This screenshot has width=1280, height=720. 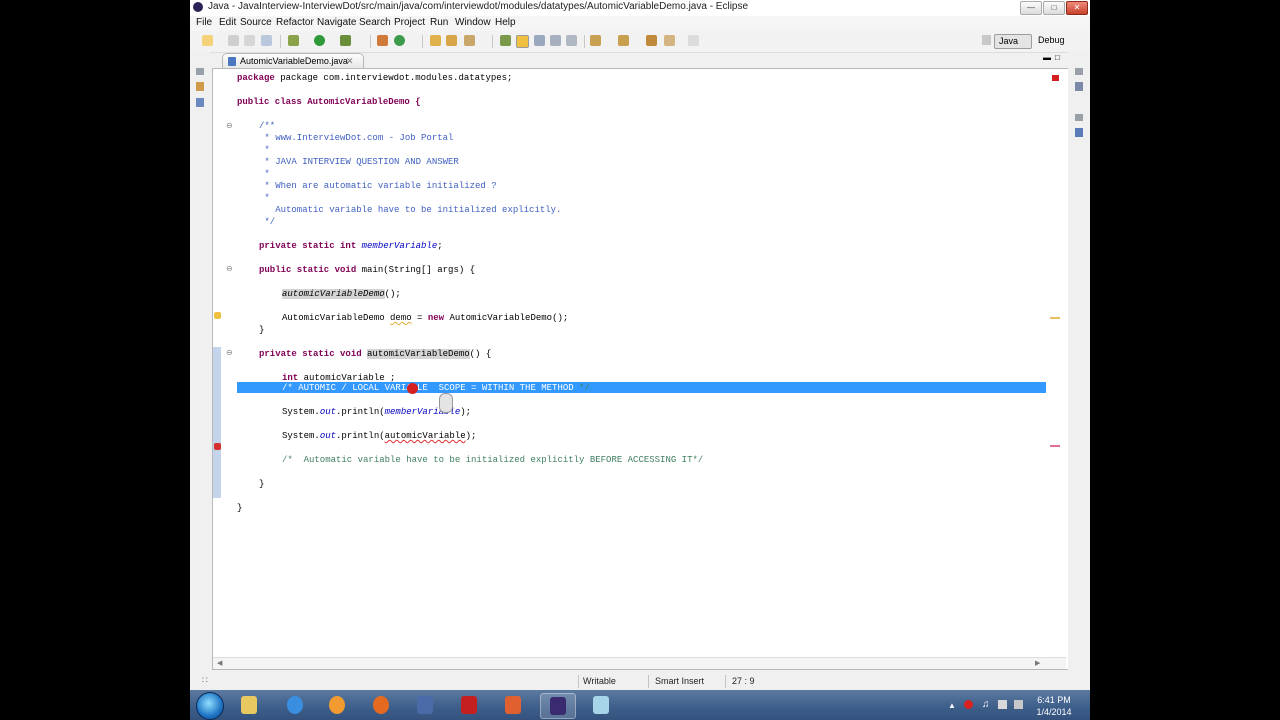 What do you see at coordinates (539, 40) in the screenshot?
I see `block-selection-icon` at bounding box center [539, 40].